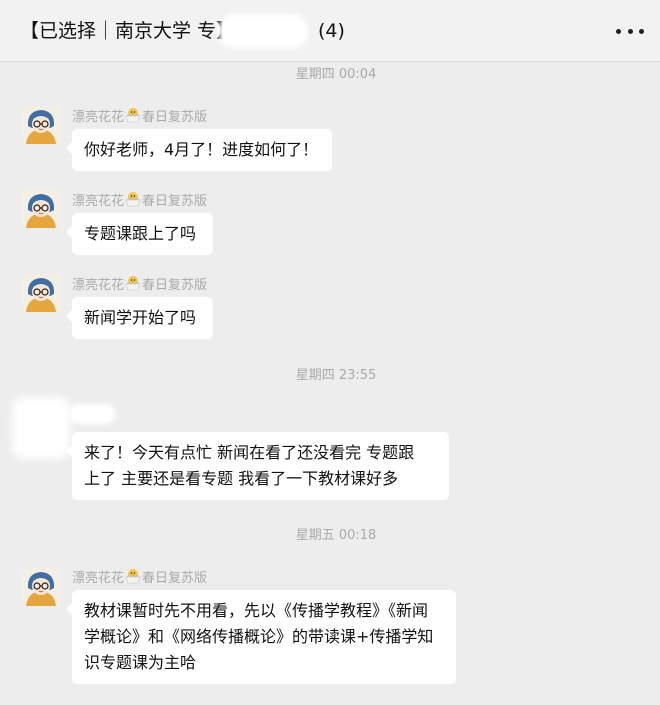  What do you see at coordinates (630, 31) in the screenshot?
I see `more-dots-icon` at bounding box center [630, 31].